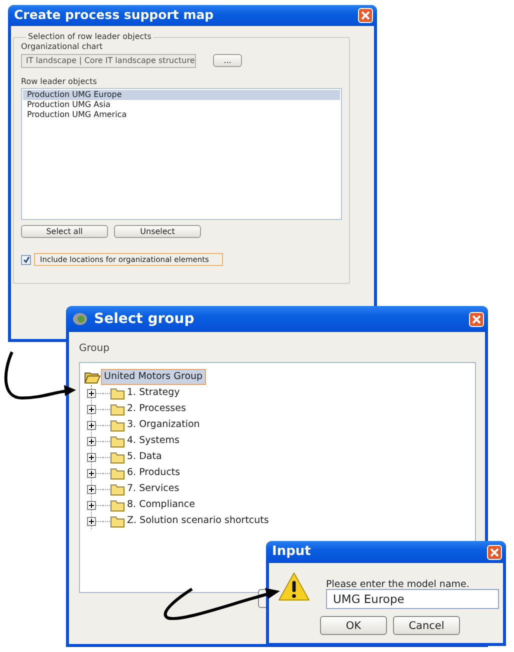 The width and height of the screenshot is (514, 652). I want to click on tree-item: United Motors Group, so click(153, 377).